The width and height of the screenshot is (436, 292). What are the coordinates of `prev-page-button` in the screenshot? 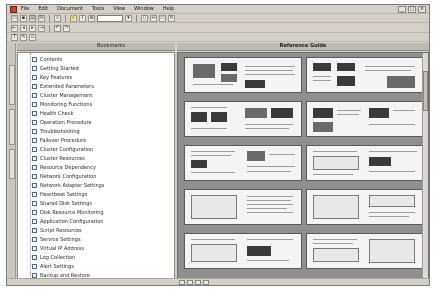 It's located at (190, 282).